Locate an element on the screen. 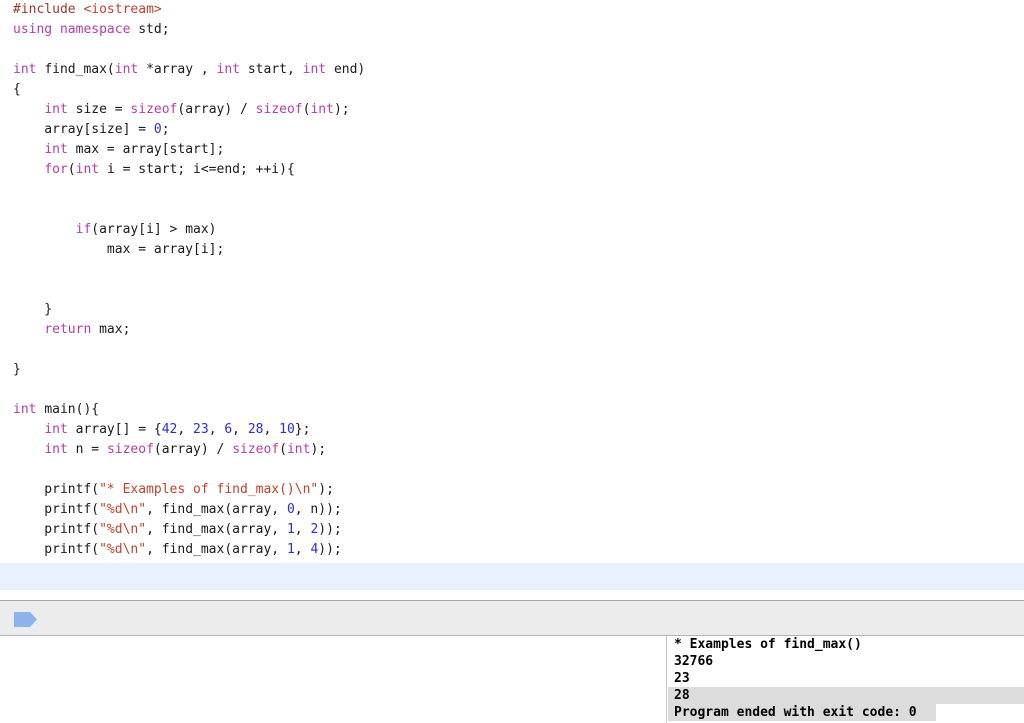 The height and width of the screenshot is (723, 1024). code-line: if(array[i] > max) is located at coordinates (512, 230).